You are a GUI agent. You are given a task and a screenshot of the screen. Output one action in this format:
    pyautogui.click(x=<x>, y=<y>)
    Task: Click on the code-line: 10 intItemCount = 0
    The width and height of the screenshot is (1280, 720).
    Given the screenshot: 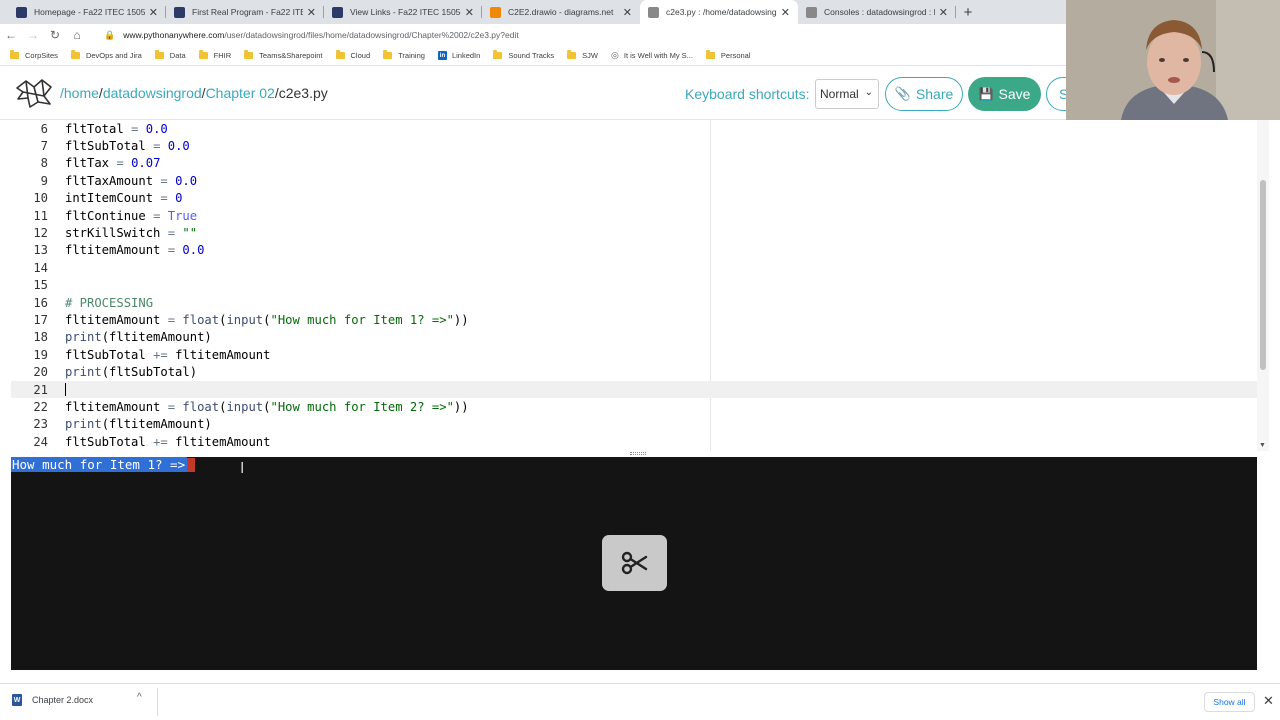 What is the action you would take?
    pyautogui.click(x=634, y=198)
    